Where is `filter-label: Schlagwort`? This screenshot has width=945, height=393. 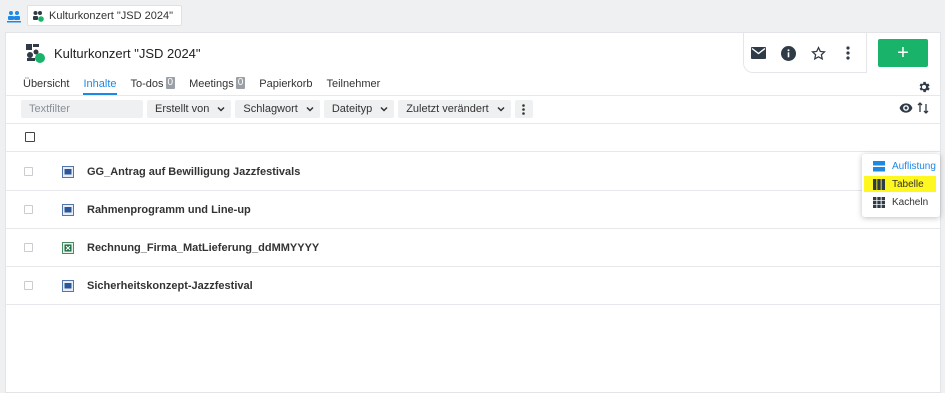 filter-label: Schlagwort is located at coordinates (270, 109).